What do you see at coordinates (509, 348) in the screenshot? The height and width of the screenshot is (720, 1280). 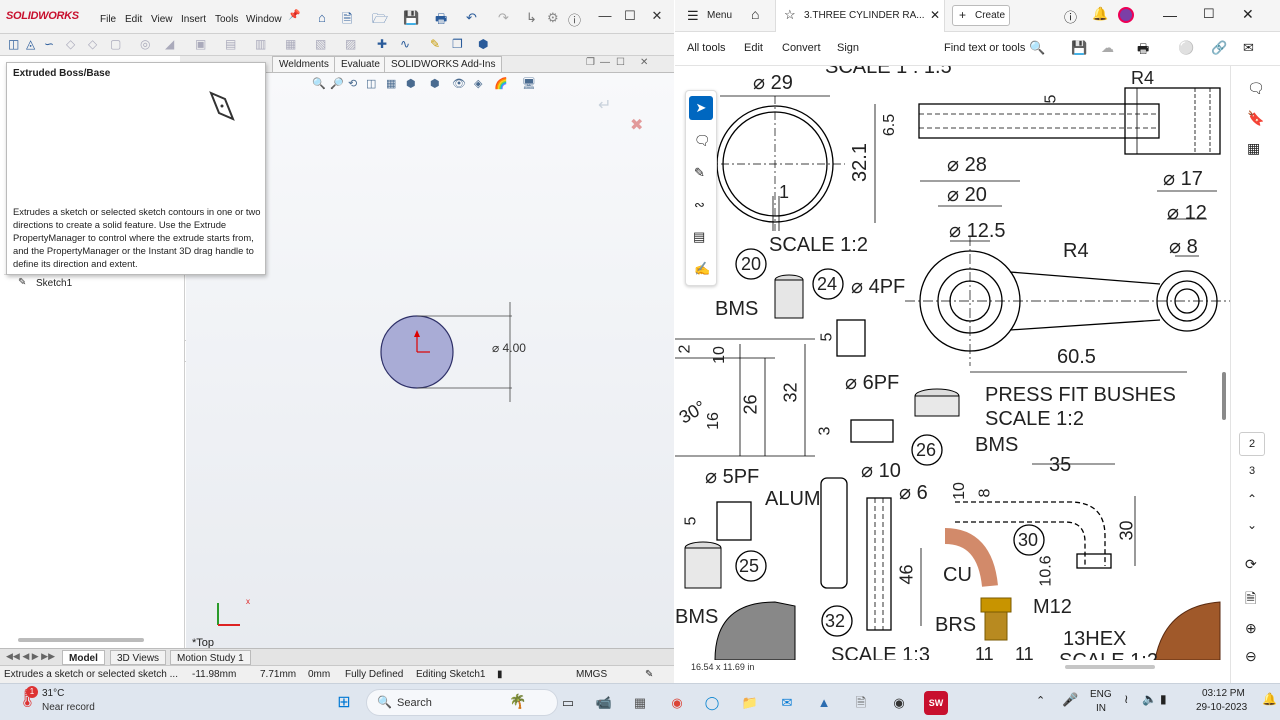 I see `diameter-dimension: ⌀ 4.00` at bounding box center [509, 348].